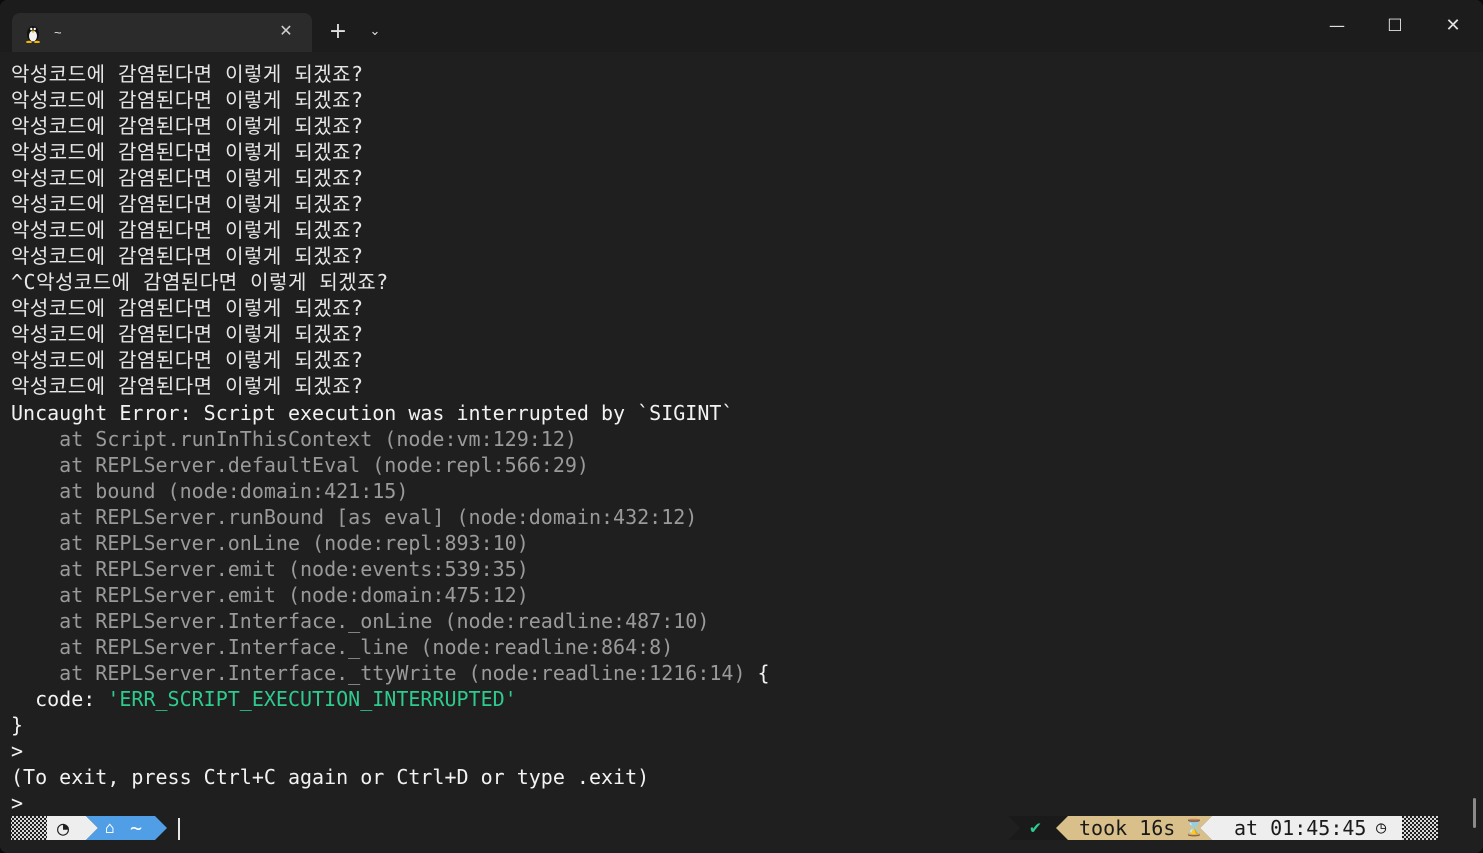 Image resolution: width=1483 pixels, height=853 pixels. I want to click on dither-right, so click(1420, 828).